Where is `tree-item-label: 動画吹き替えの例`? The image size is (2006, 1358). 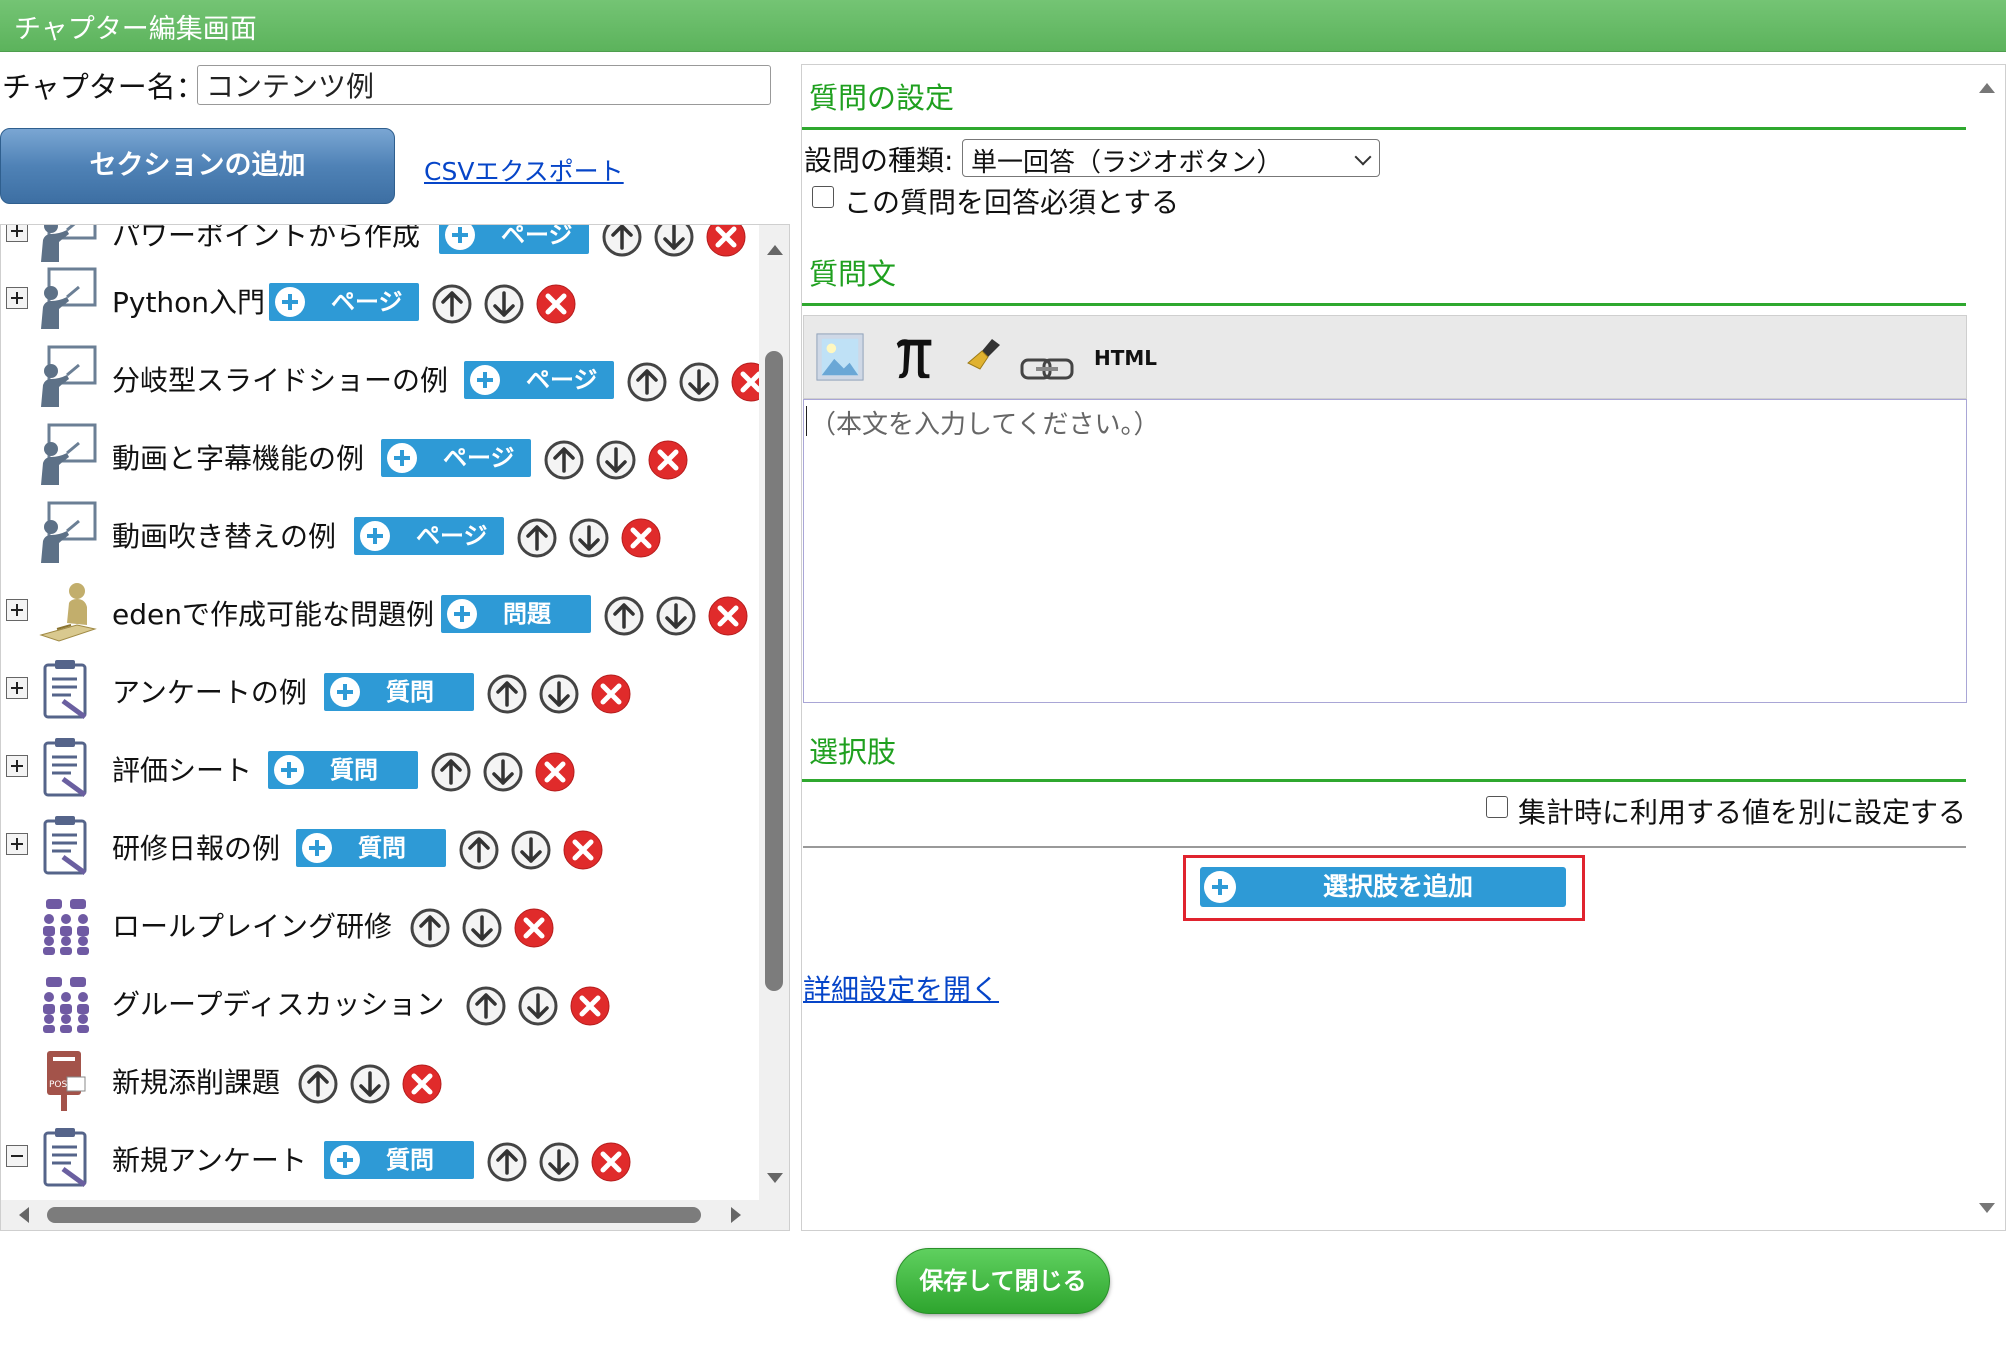 tree-item-label: 動画吹き替えの例 is located at coordinates (224, 535).